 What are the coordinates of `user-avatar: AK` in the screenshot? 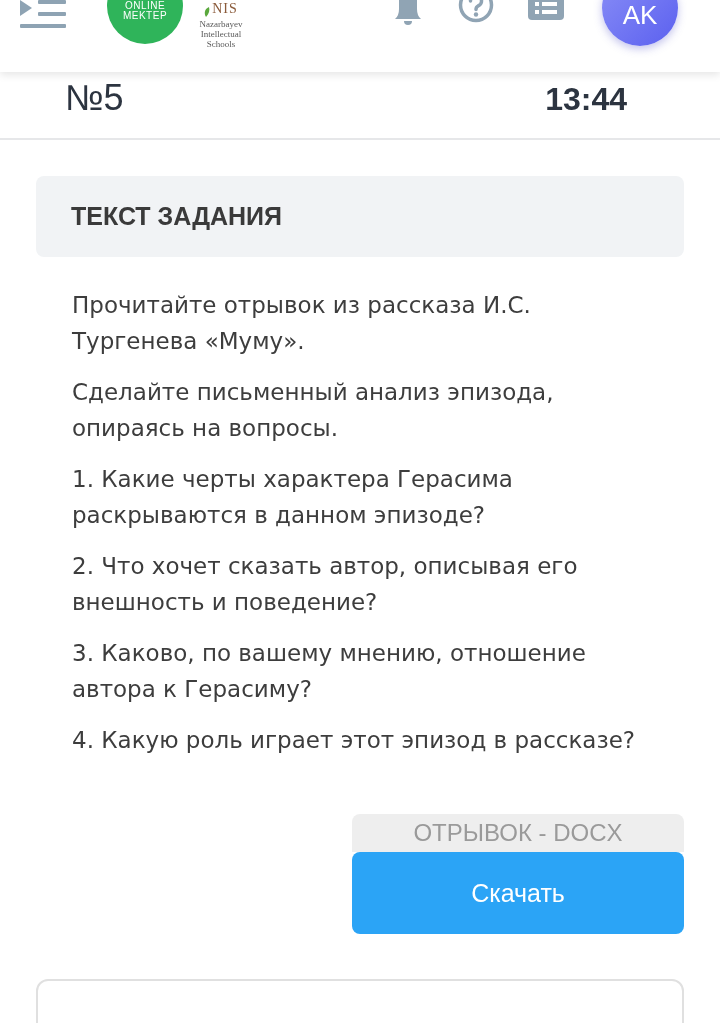 It's located at (640, 23).